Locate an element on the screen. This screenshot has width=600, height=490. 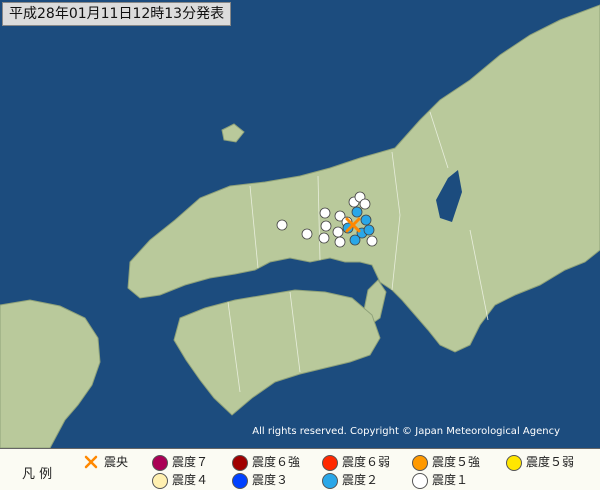
legend-item-label: 震度４ is located at coordinates (190, 480).